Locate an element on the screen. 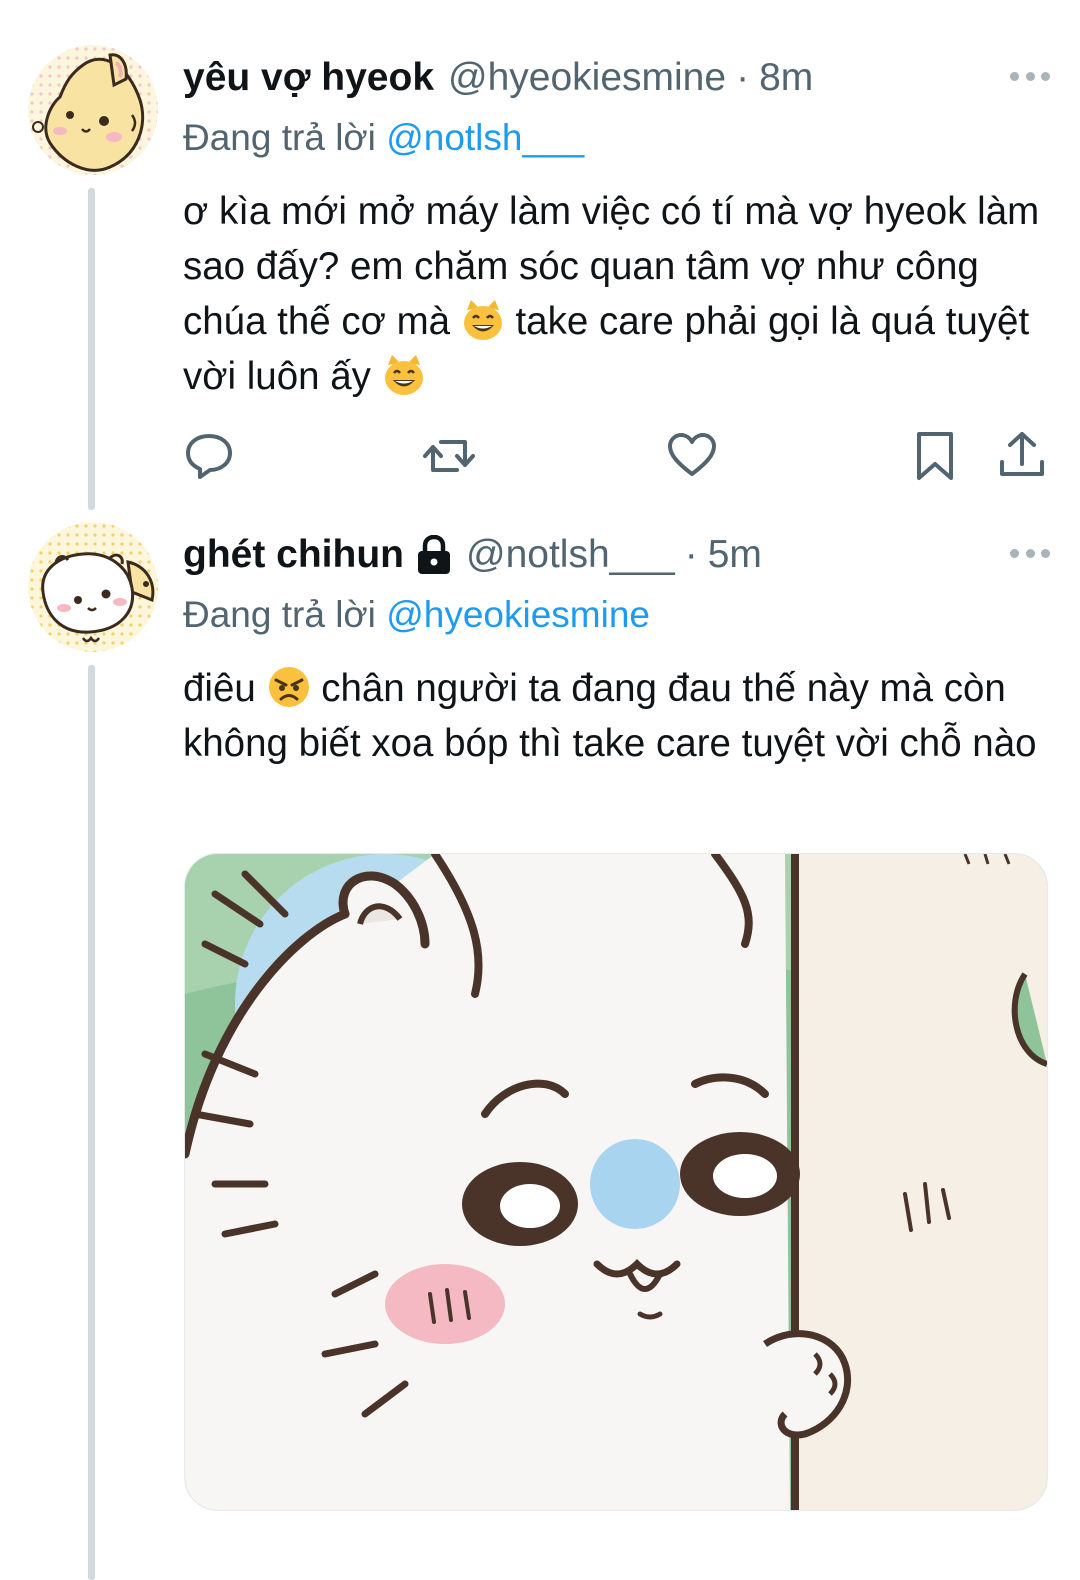  bookmark-icon is located at coordinates (935, 456).